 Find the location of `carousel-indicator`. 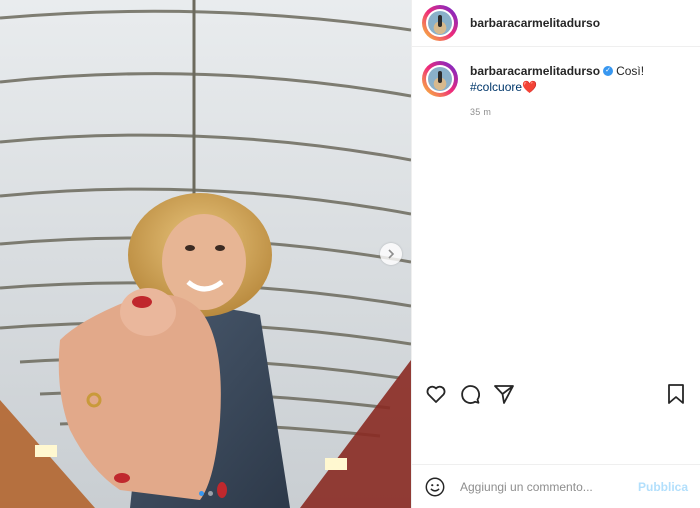

carousel-indicator is located at coordinates (205, 493).